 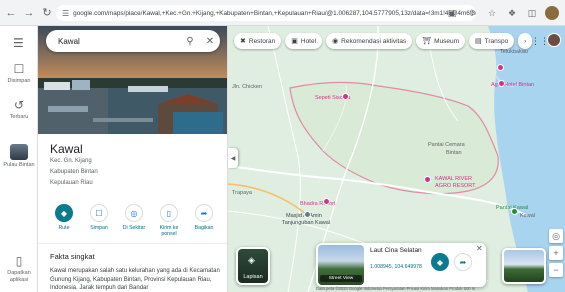 I want to click on rail-item-label: Terbaru, so click(x=19, y=117).